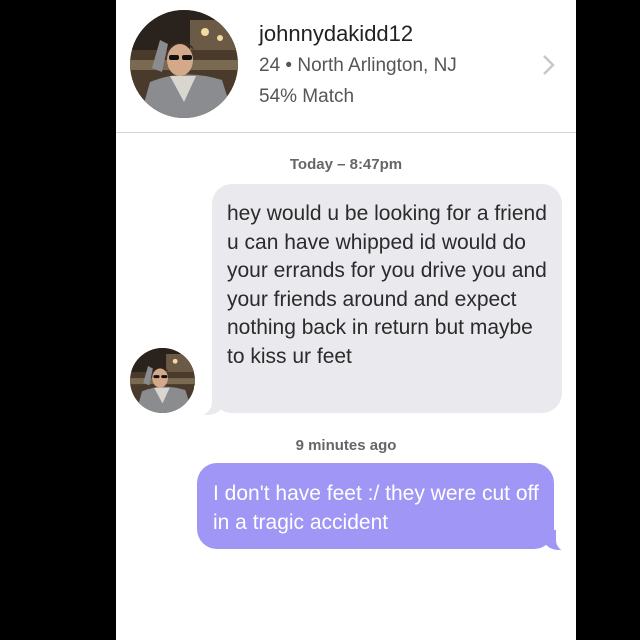  I want to click on bubble-tail-mask, so click(564, 537).